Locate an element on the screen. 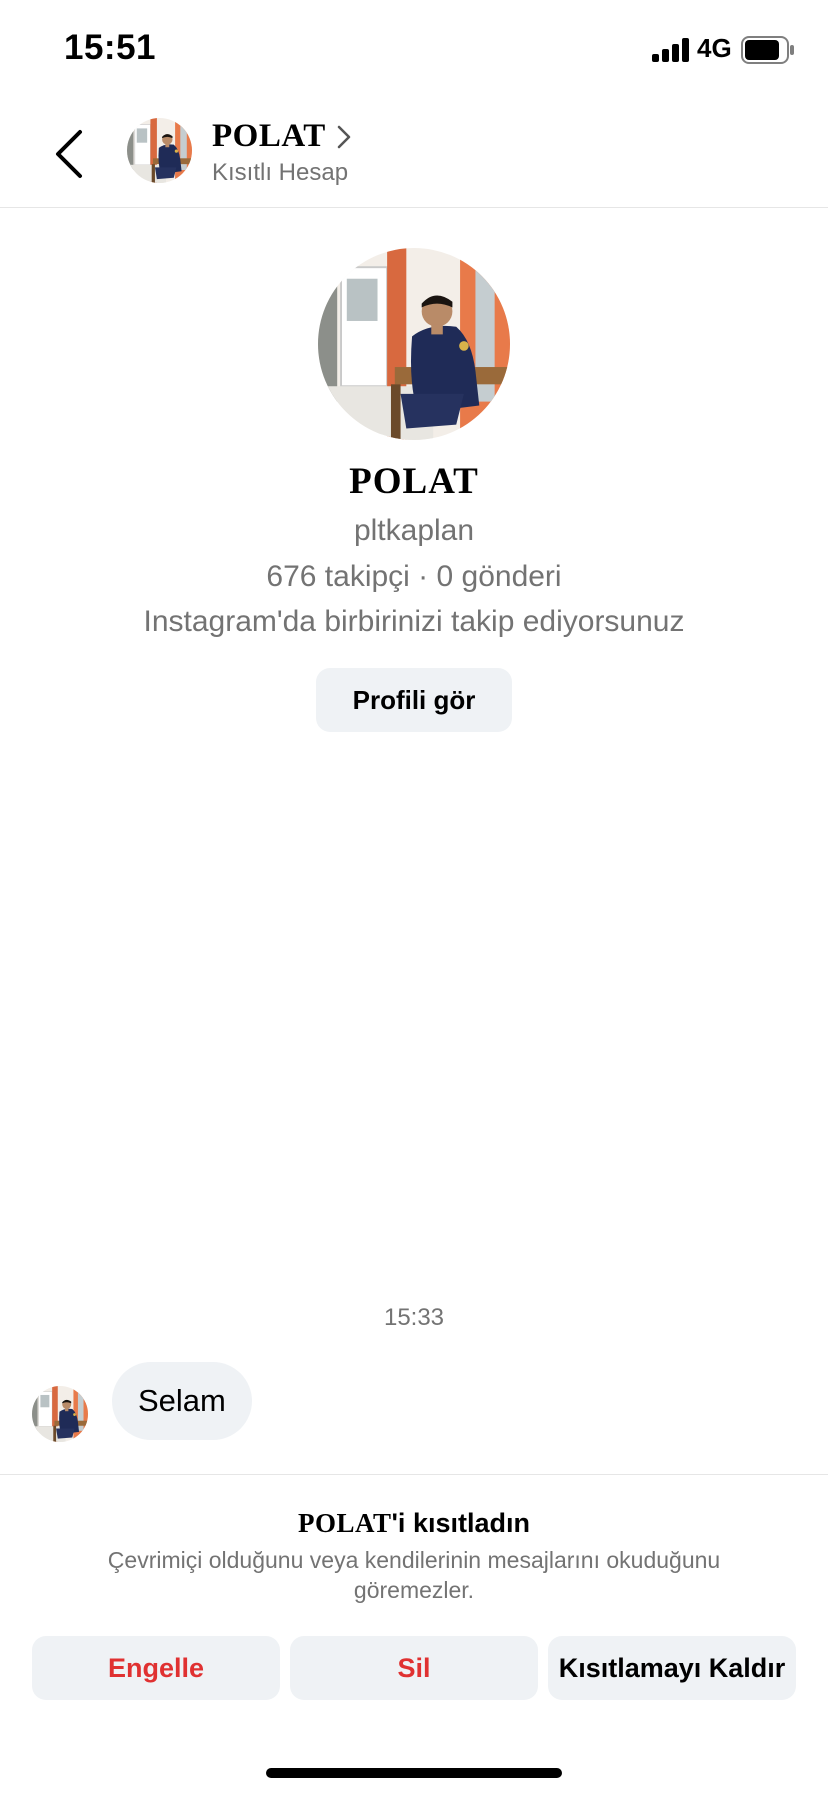  restrict-title-suffix: 'i kısıtladın is located at coordinates (460, 1523).